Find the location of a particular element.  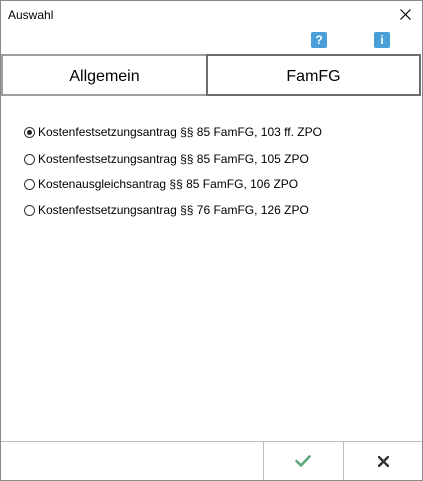

tab-famfg-label: FamFG is located at coordinates (313, 76).